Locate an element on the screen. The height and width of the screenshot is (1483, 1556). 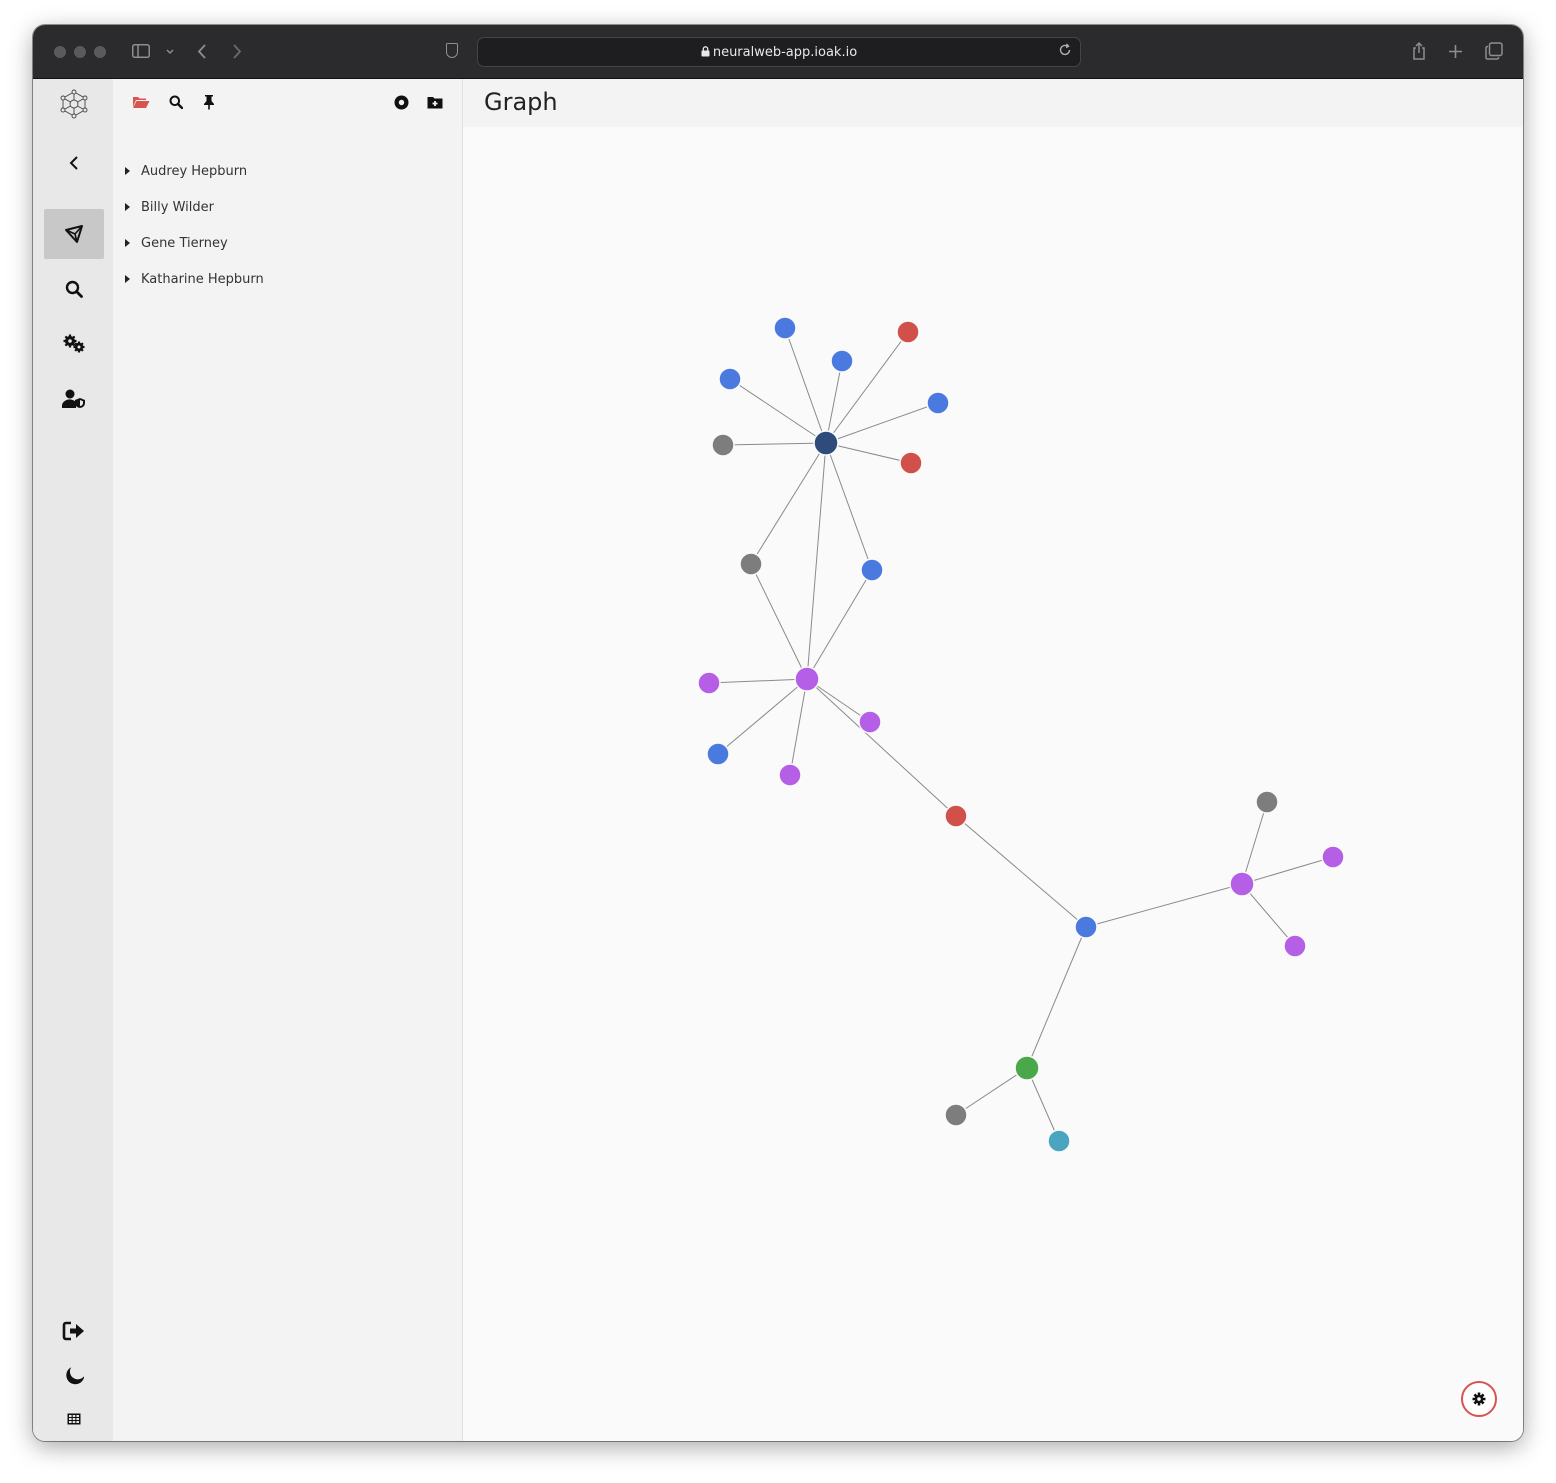
nav-search is located at coordinates (74, 289).